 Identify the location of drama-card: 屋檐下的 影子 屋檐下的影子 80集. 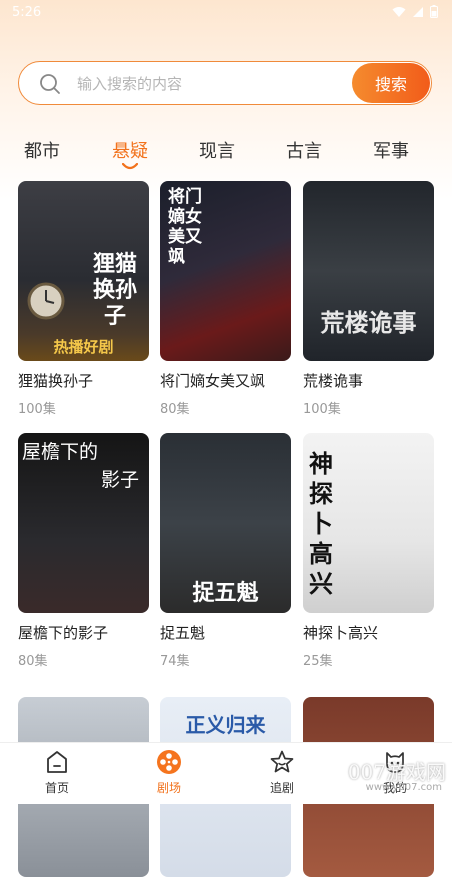
(83, 551).